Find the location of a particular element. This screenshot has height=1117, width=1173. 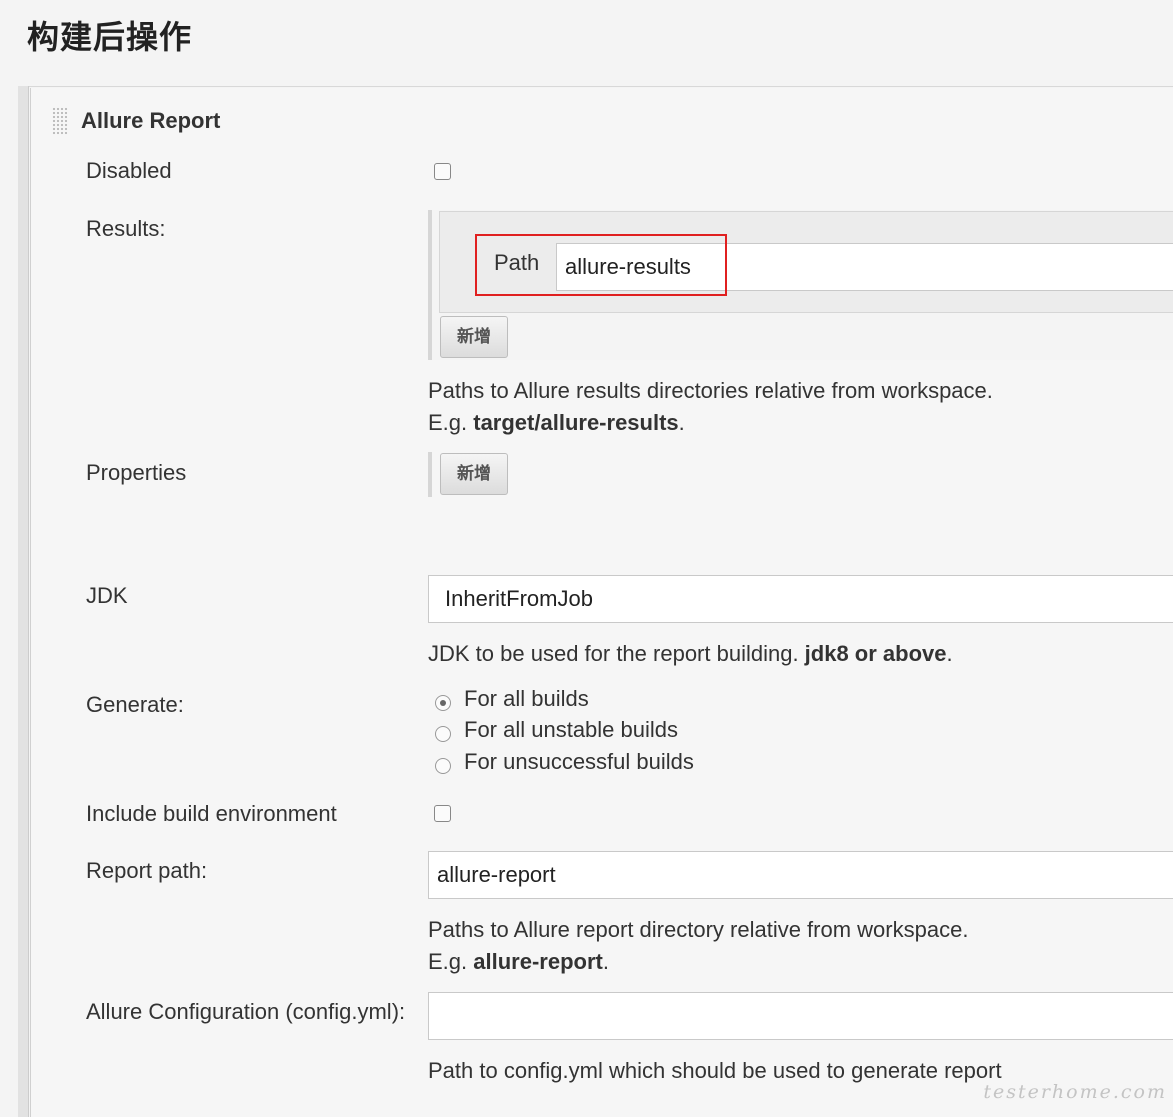

results-help-line2: E.g. target/allure-results. is located at coordinates (556, 423).